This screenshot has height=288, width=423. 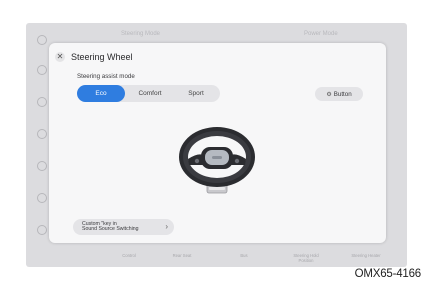 I want to click on rail-media-icon, so click(x=42, y=134).